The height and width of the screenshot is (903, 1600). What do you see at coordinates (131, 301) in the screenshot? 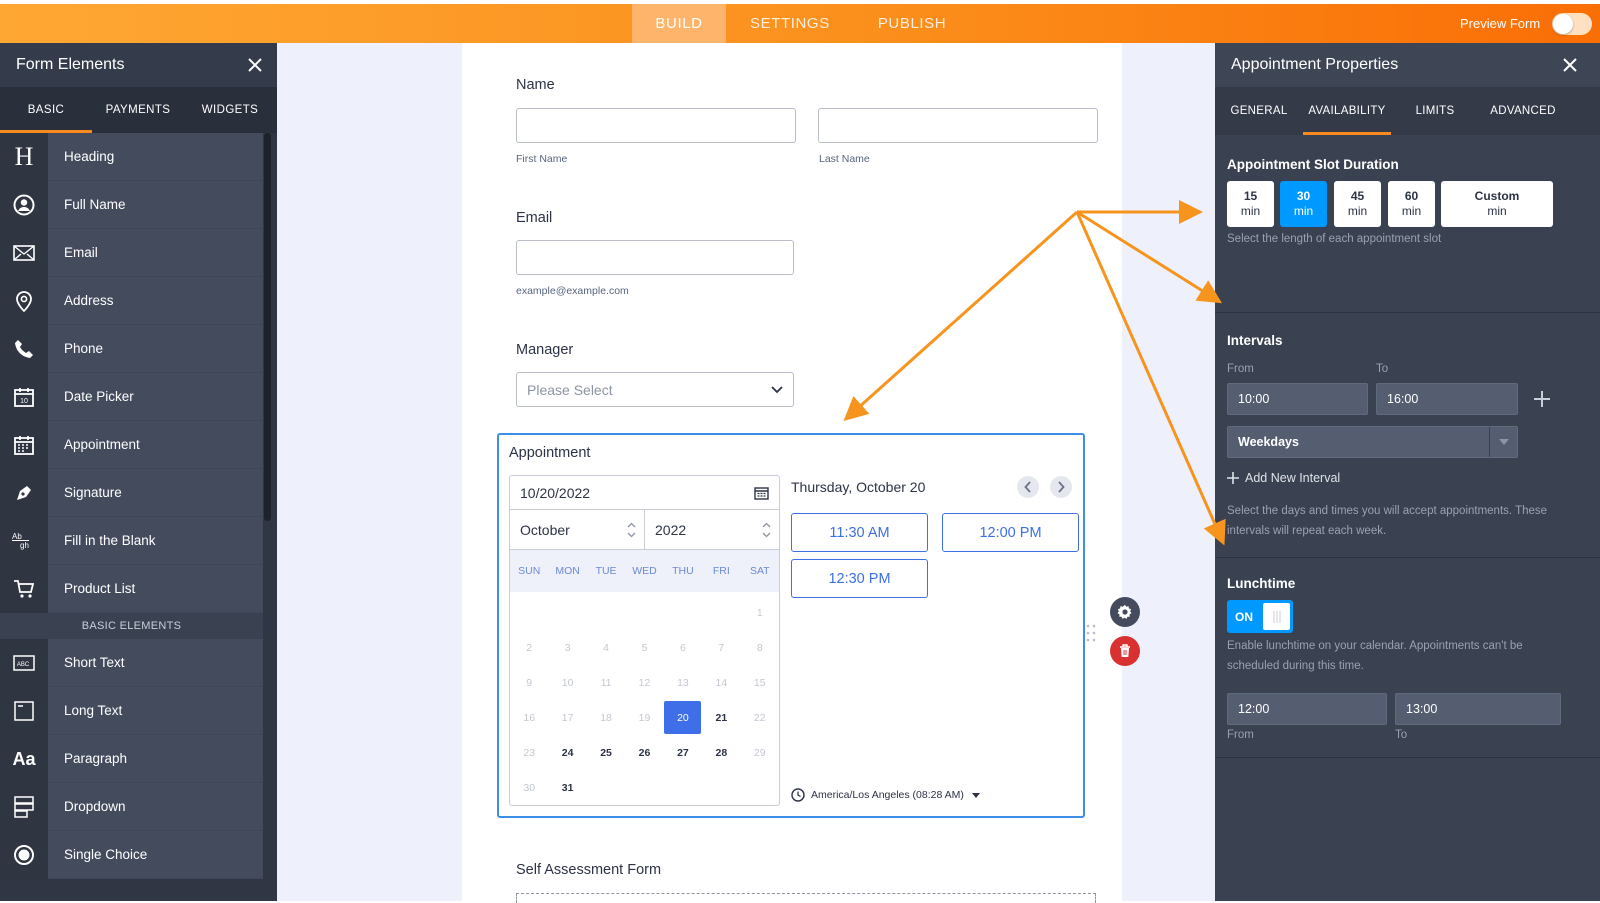
I see `element-address: Address` at bounding box center [131, 301].